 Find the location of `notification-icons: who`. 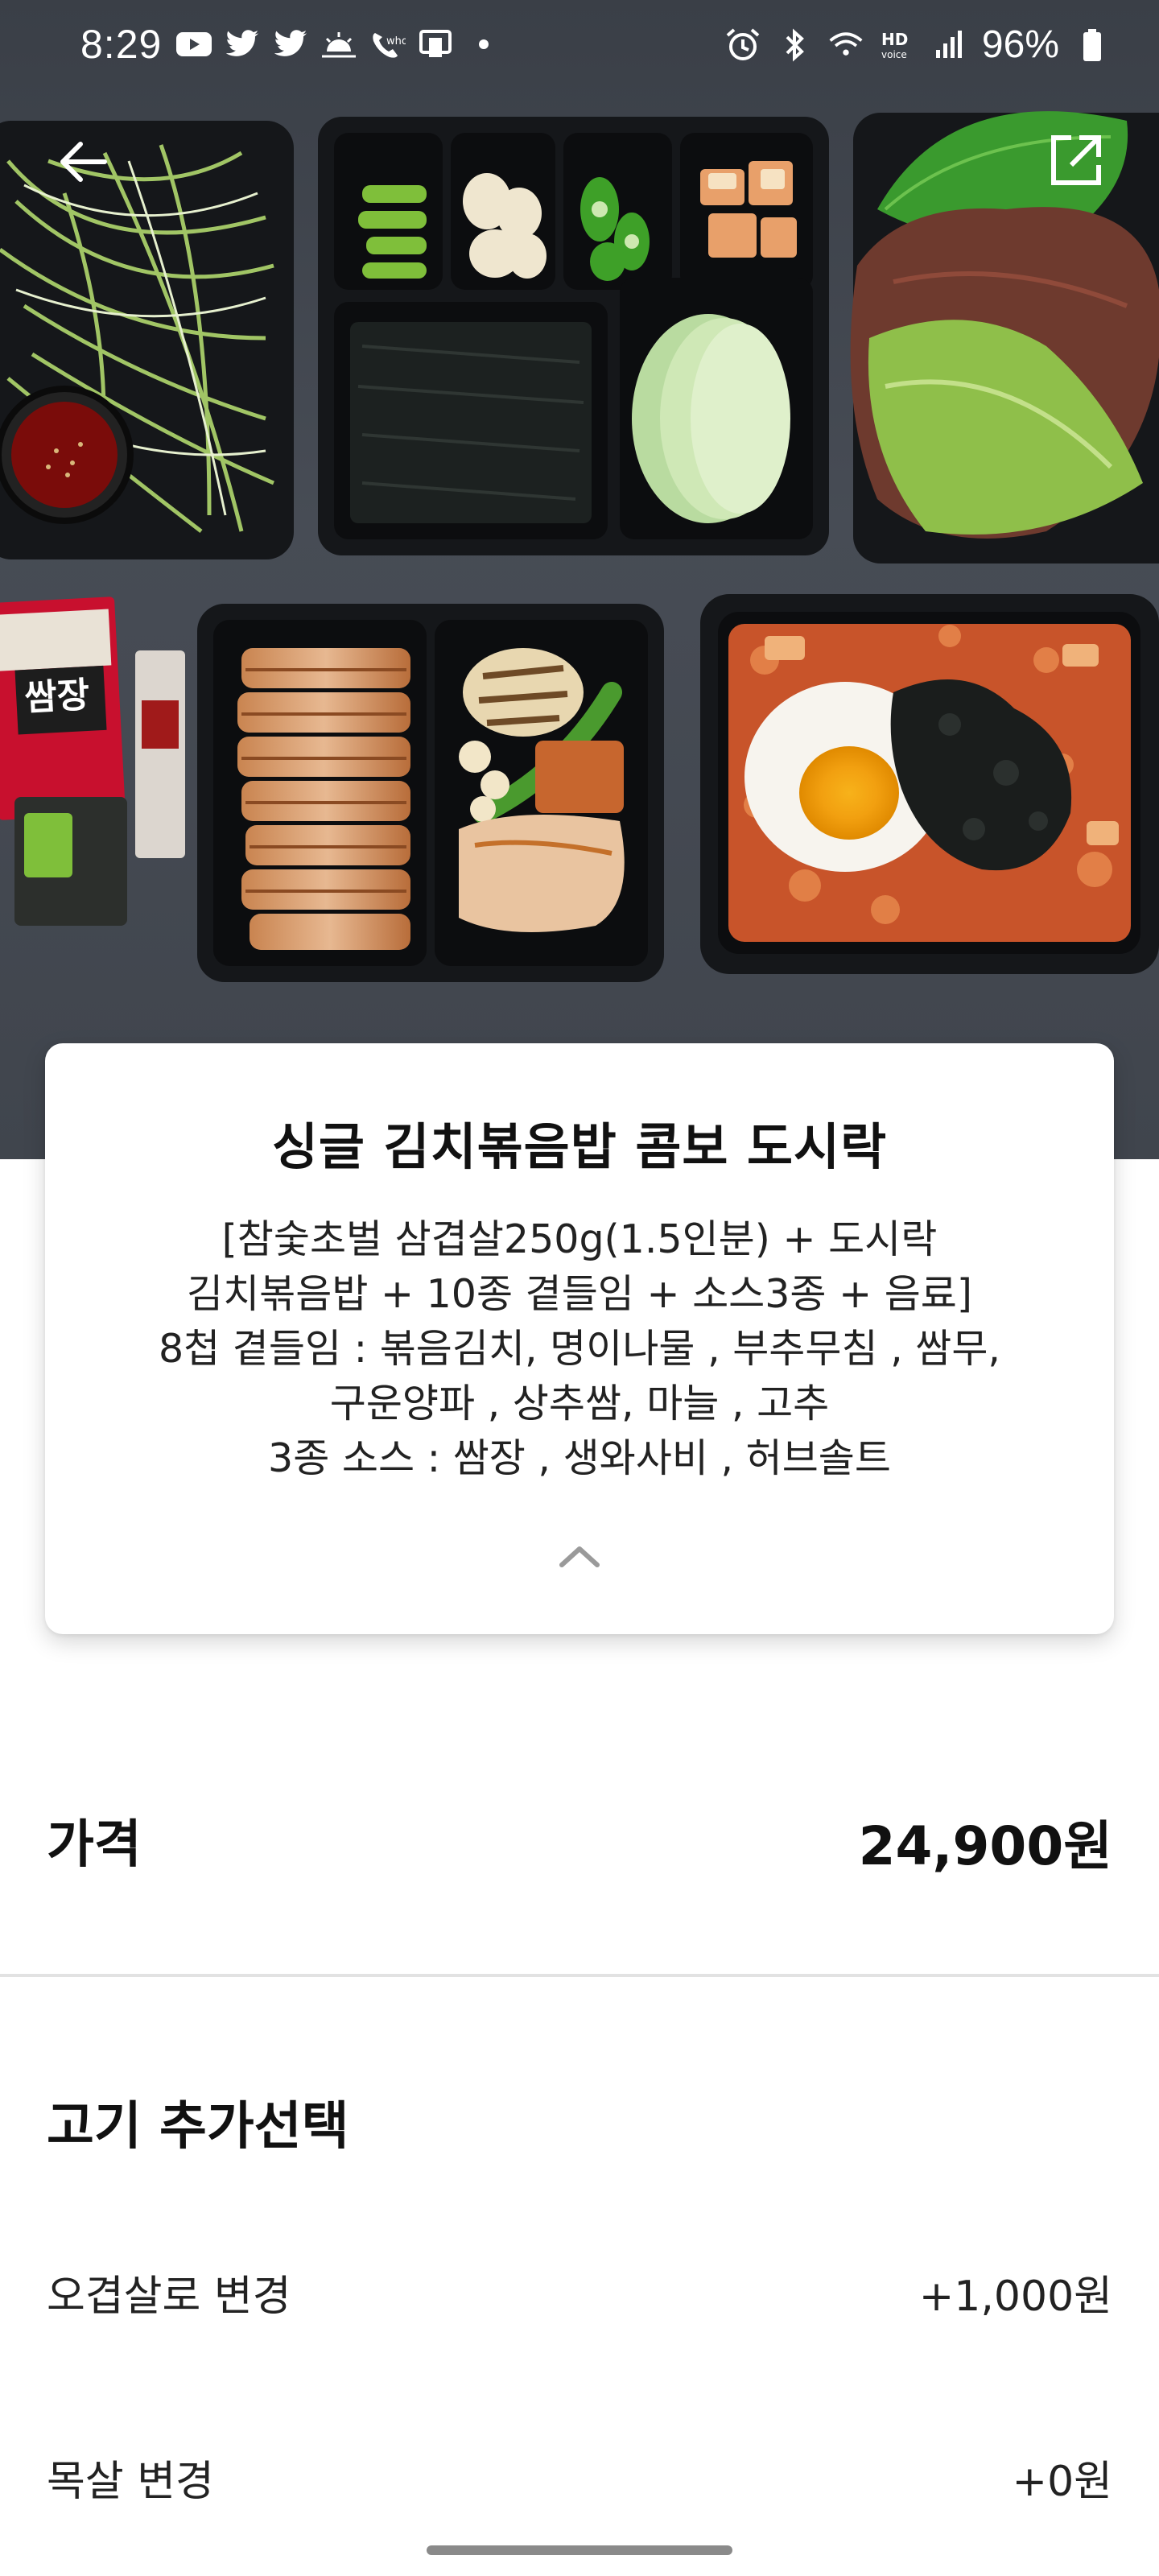

notification-icons: who is located at coordinates (338, 44).